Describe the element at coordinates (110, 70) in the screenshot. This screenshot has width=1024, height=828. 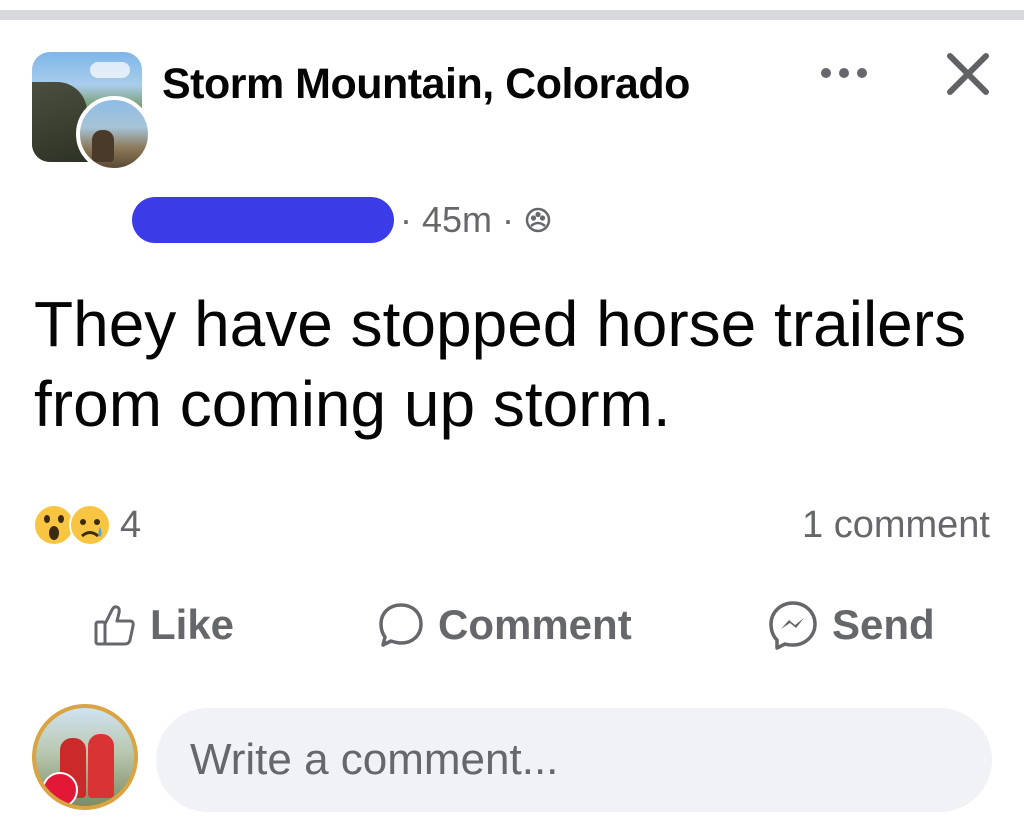
I see `cloud-shape` at that location.